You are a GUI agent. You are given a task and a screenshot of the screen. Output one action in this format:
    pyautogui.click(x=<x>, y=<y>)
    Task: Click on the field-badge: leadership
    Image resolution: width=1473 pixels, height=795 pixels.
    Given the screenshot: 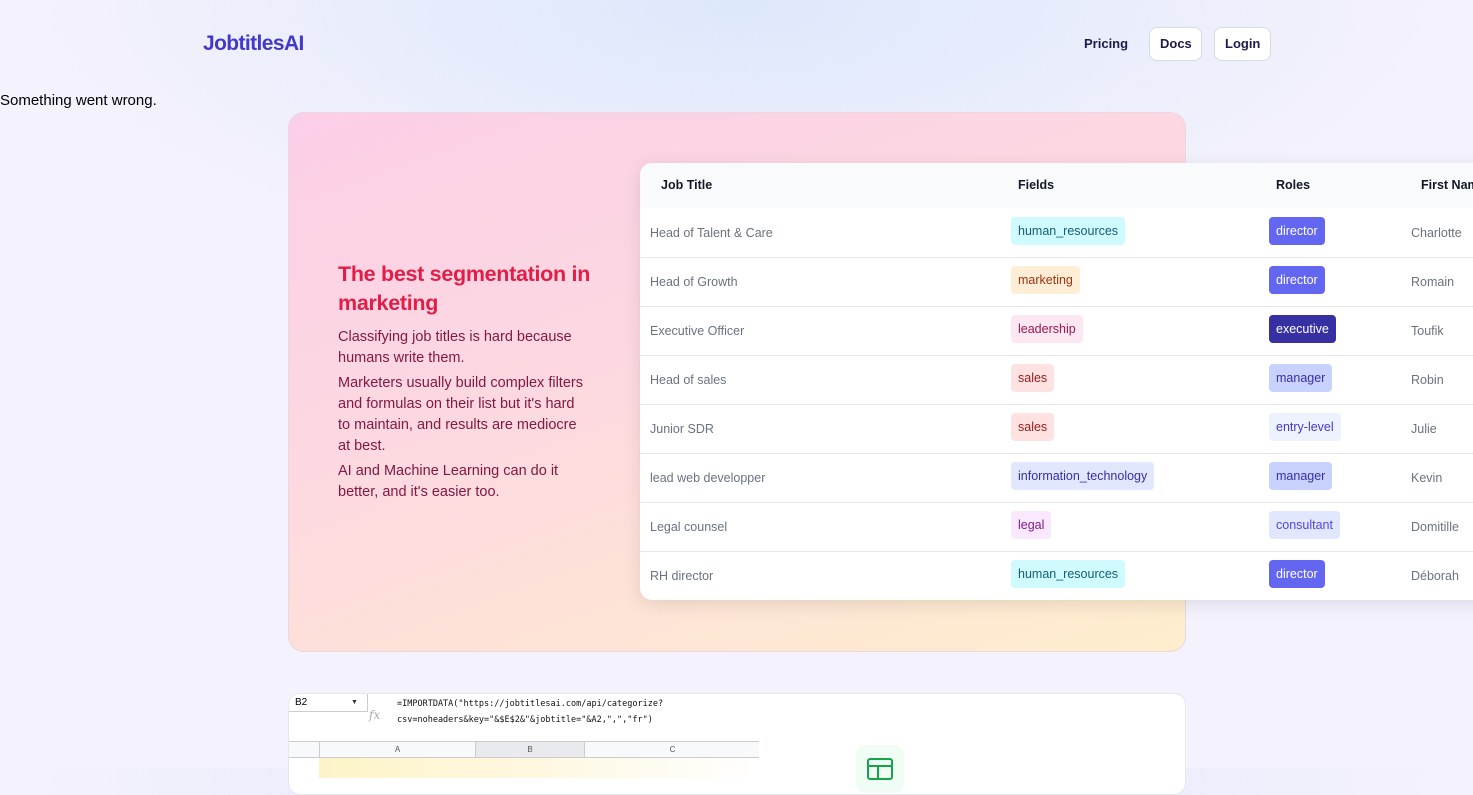 What is the action you would take?
    pyautogui.click(x=1047, y=329)
    